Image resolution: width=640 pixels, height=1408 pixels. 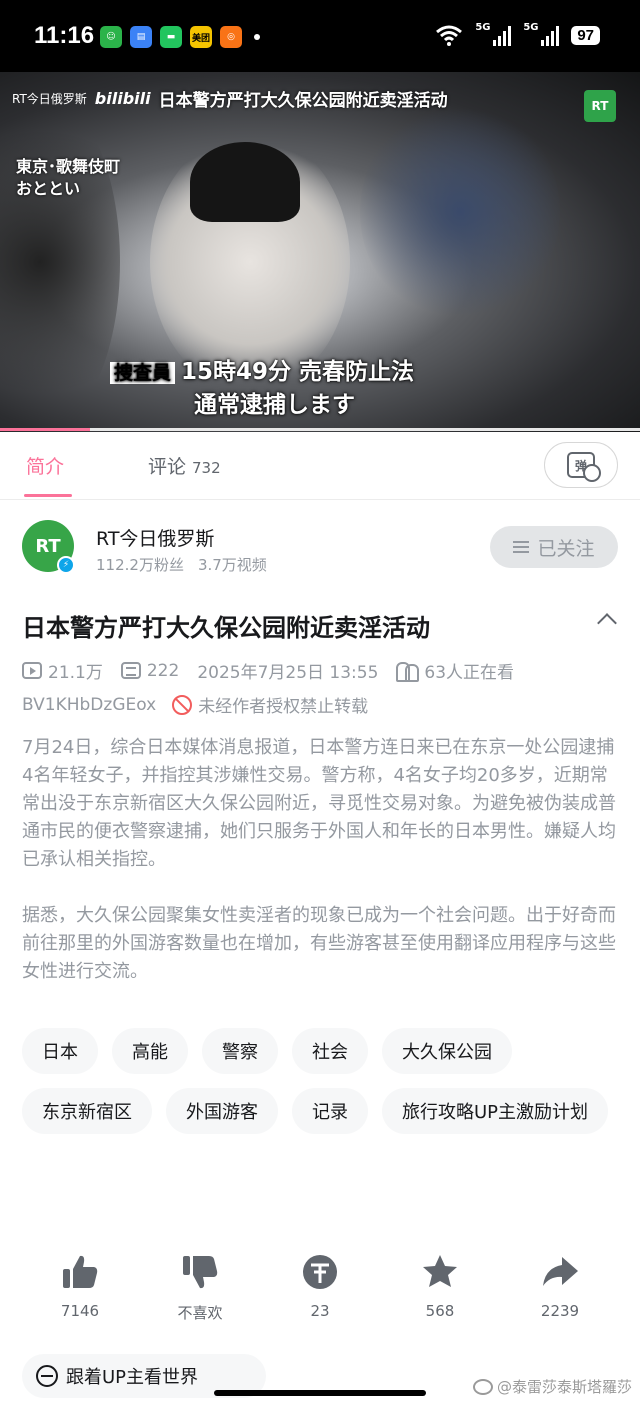 I want to click on publish-date: 2025年7月25日 13:55, so click(x=288, y=673).